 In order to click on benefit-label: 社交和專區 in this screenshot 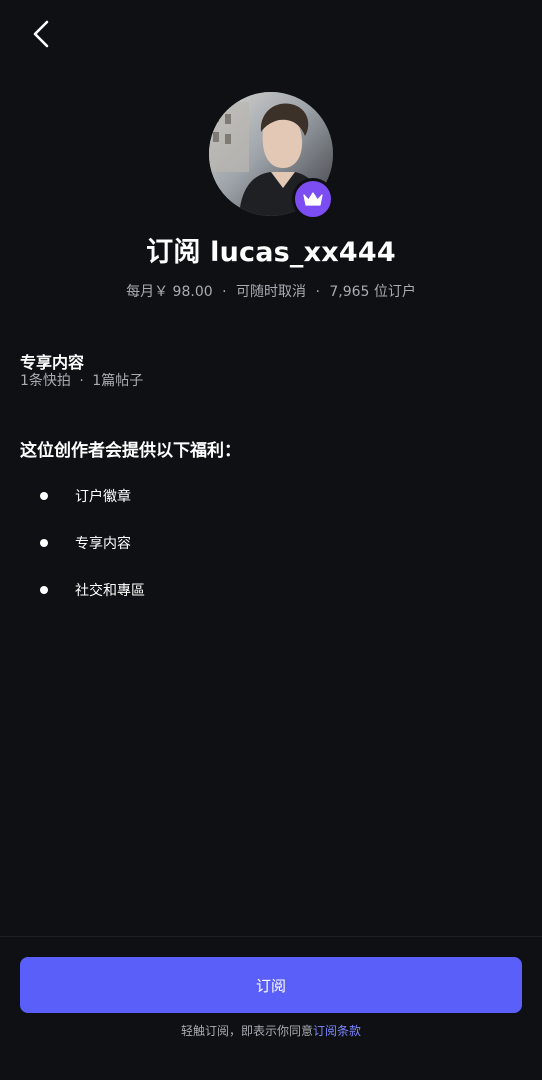, I will do `click(110, 591)`.